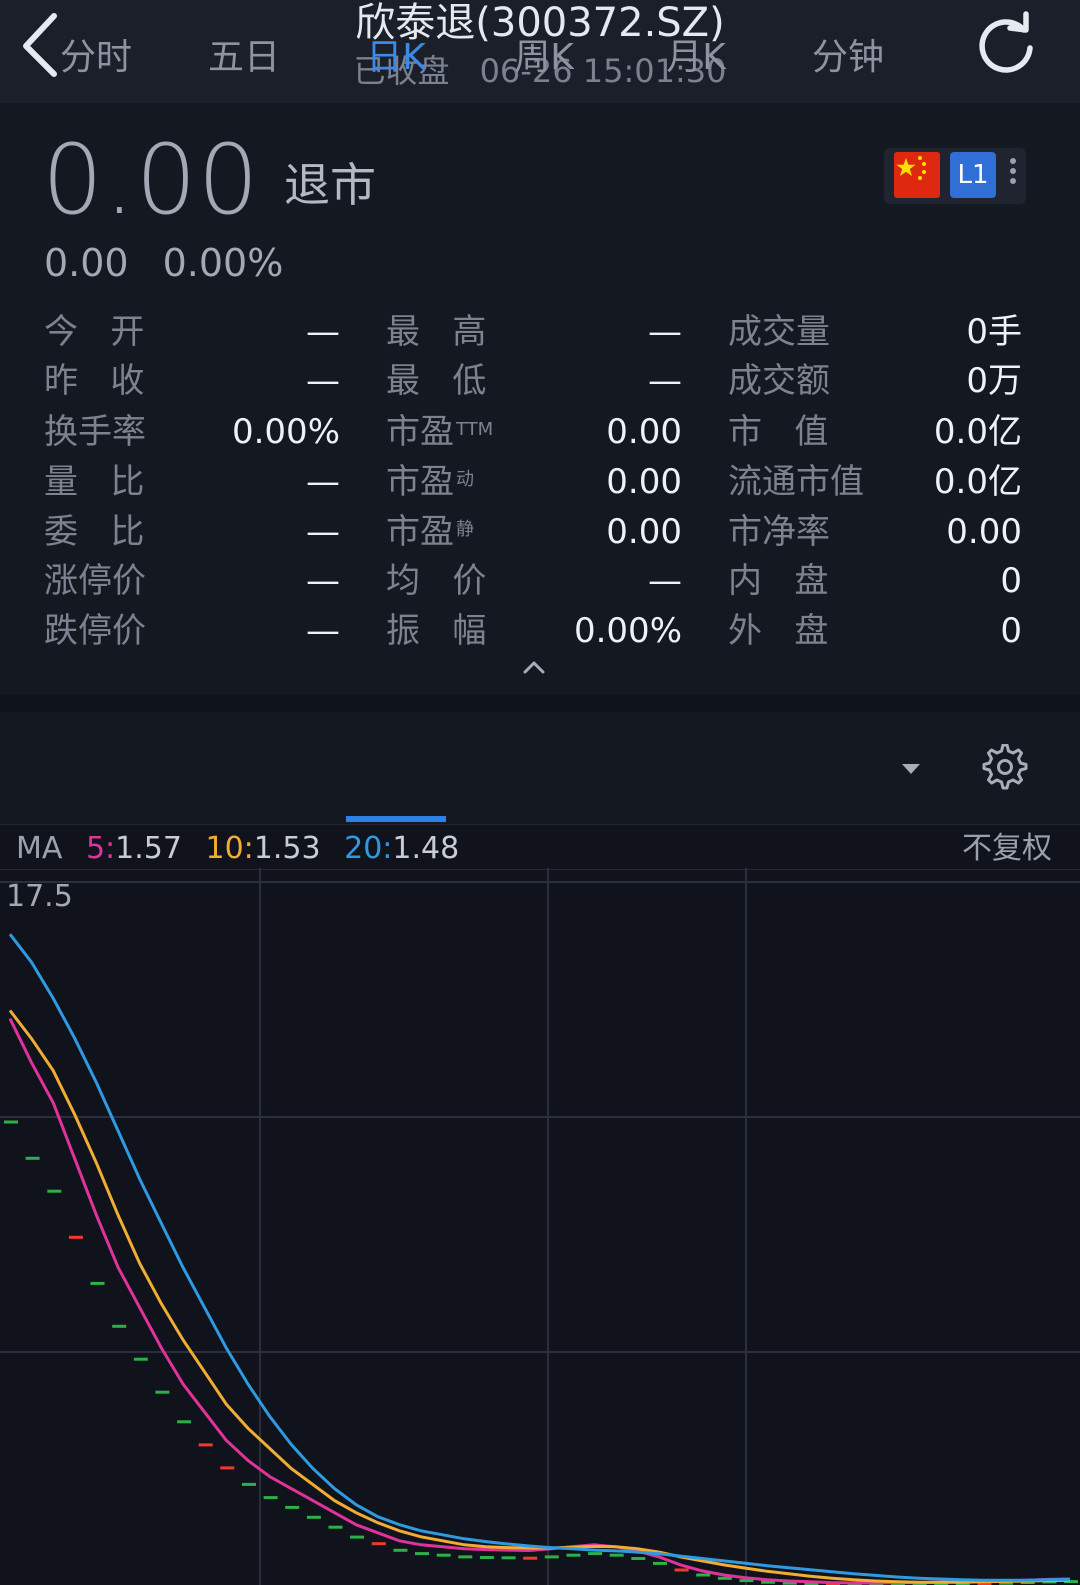  What do you see at coordinates (287, 848) in the screenshot?
I see `ma10-value: 1.53` at bounding box center [287, 848].